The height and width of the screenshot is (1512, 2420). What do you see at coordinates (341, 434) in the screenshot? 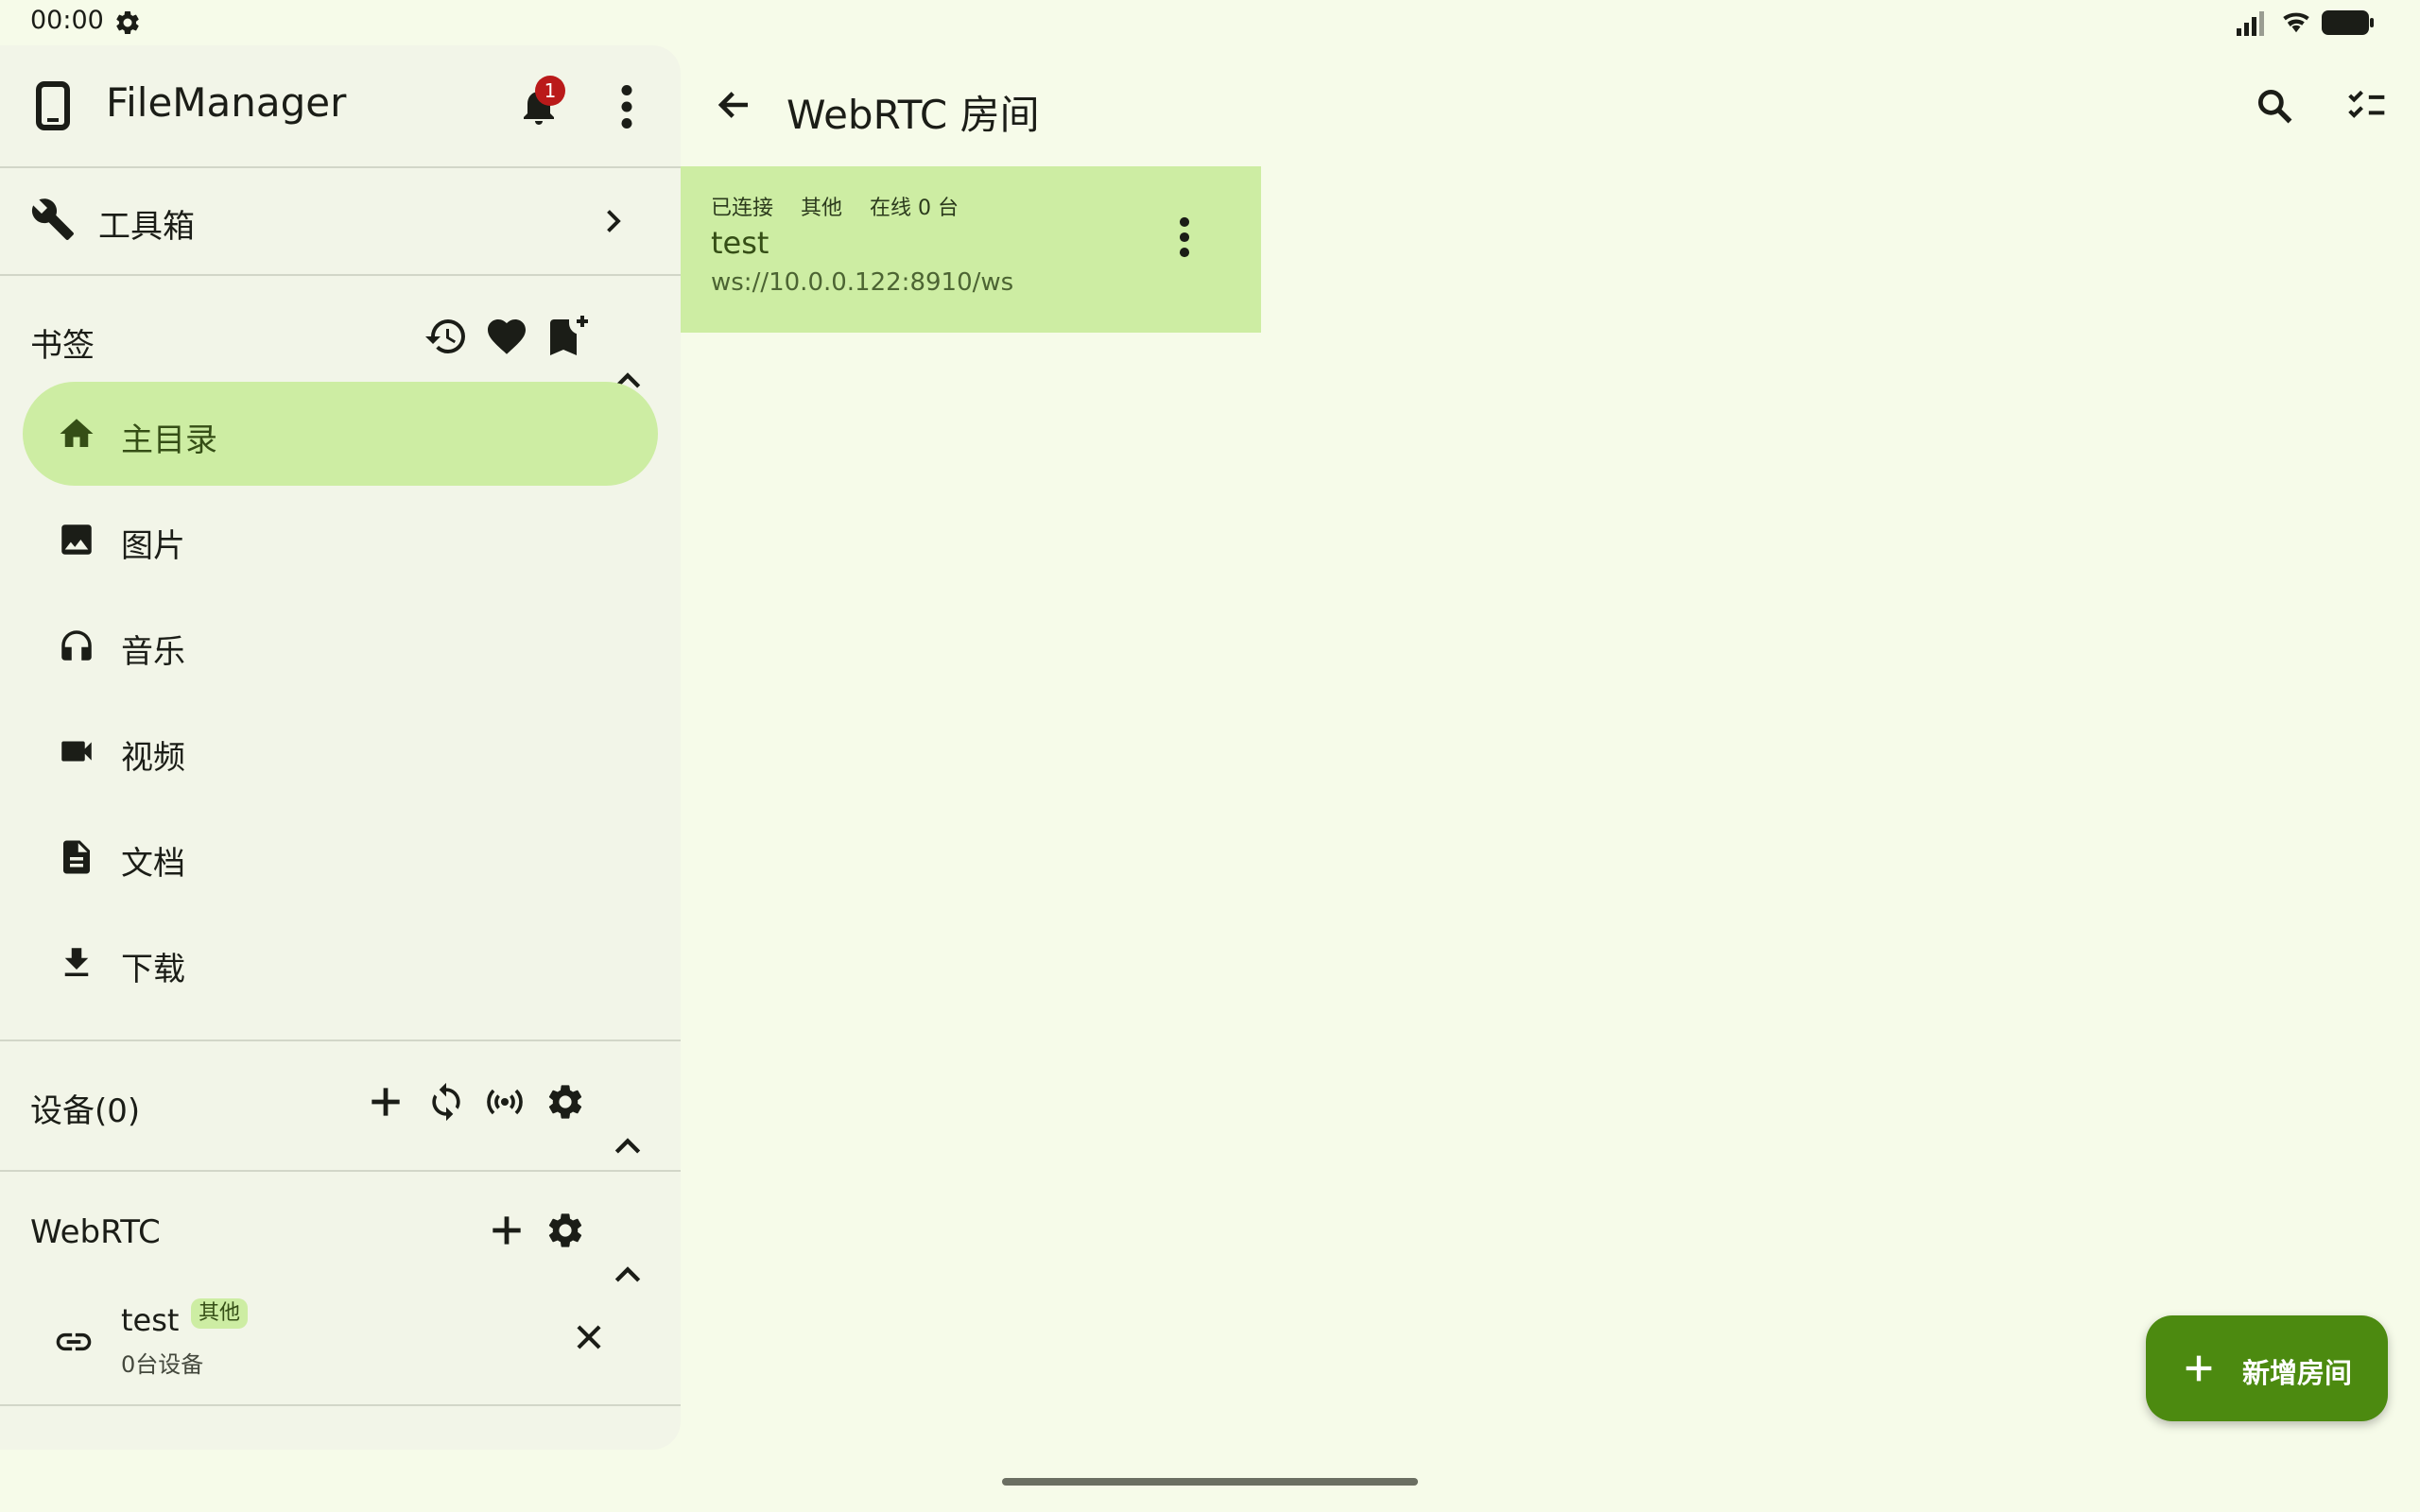
I see `bookmark-item-home: 主目录` at bounding box center [341, 434].